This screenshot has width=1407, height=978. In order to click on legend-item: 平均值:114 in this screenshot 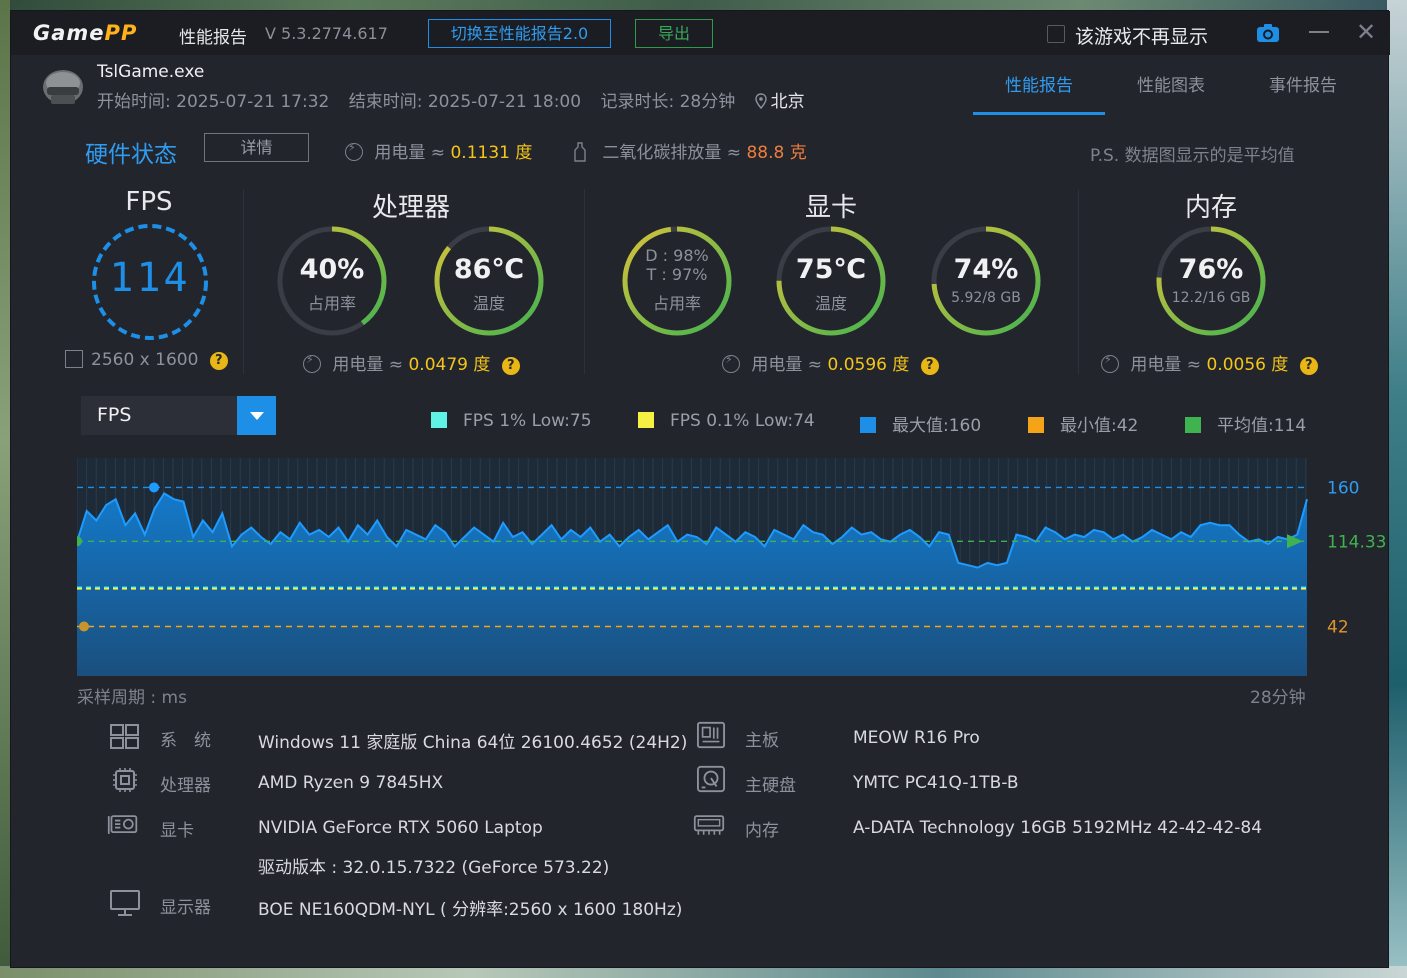, I will do `click(1245, 423)`.